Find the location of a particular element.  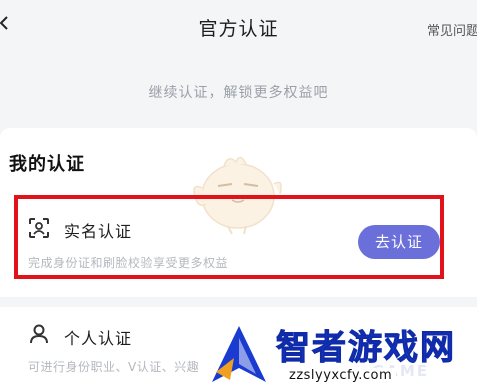

item-desc-personal: 可进行身份职业、V认证、兴趣 is located at coordinates (114, 367).